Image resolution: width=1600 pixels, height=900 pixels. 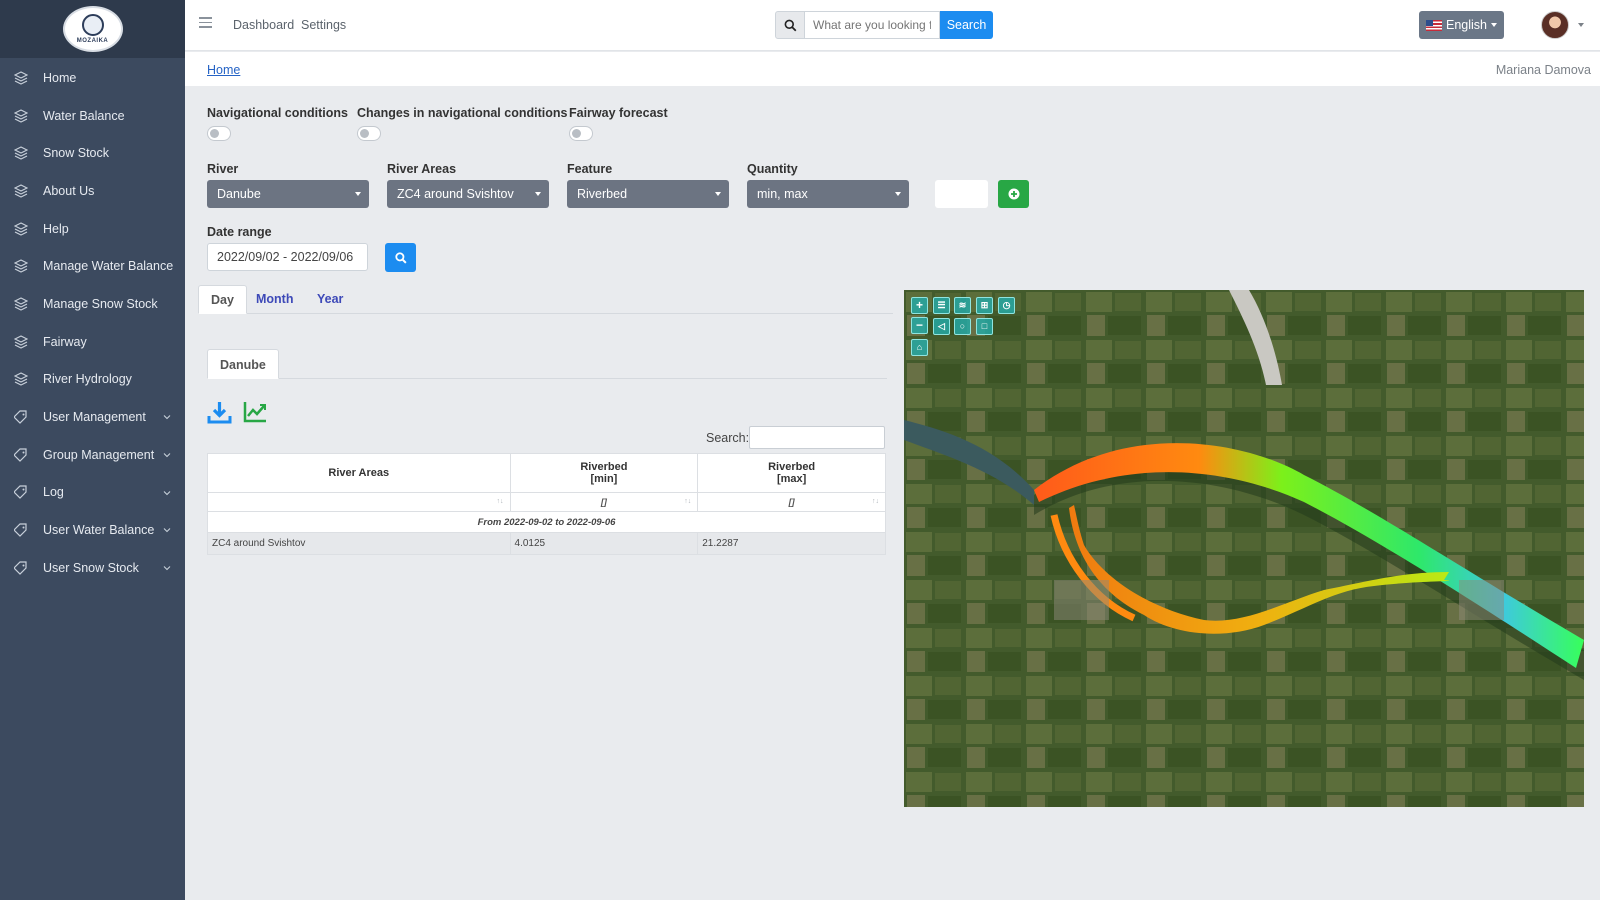 I want to click on user-avatar, so click(x=1555, y=25).